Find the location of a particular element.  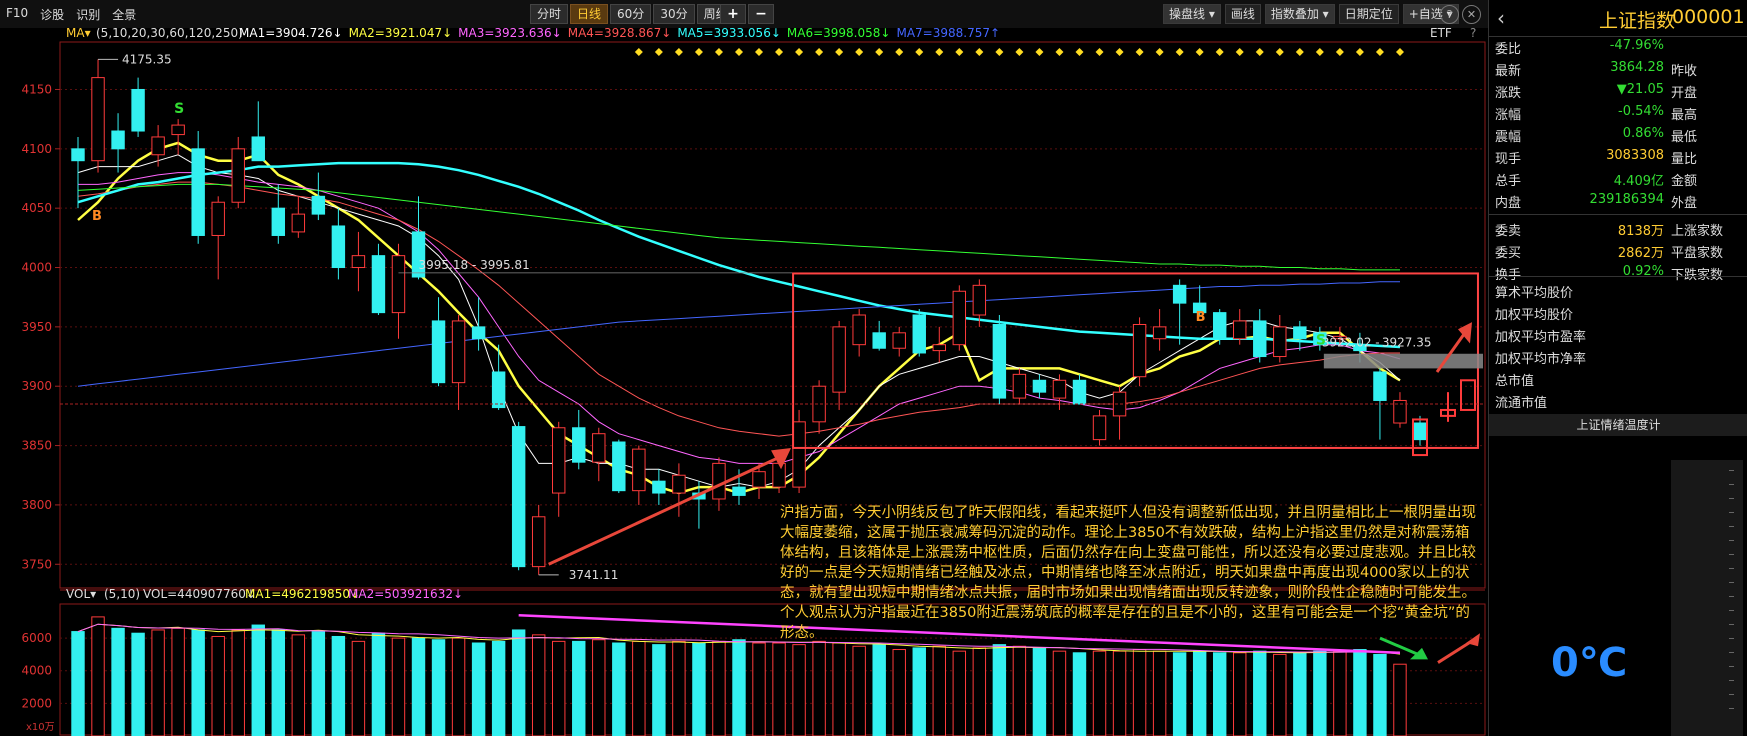

period-30min: 30分 is located at coordinates (674, 14).